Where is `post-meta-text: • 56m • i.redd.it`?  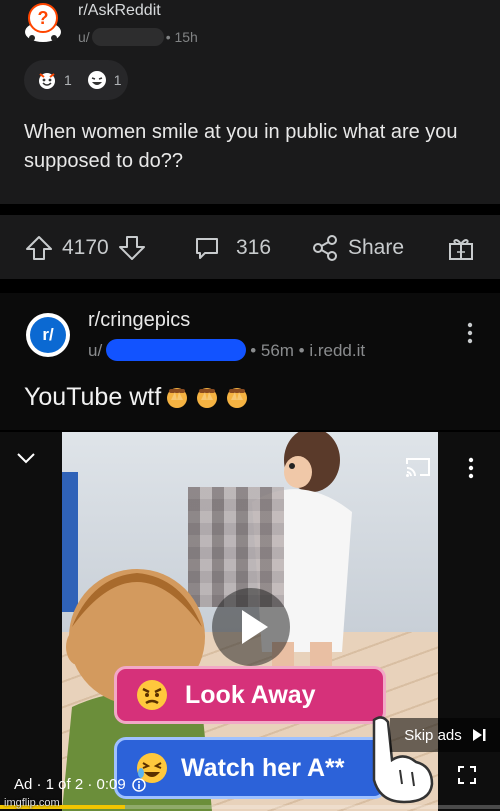
post-meta-text: • 56m • i.redd.it is located at coordinates (308, 350).